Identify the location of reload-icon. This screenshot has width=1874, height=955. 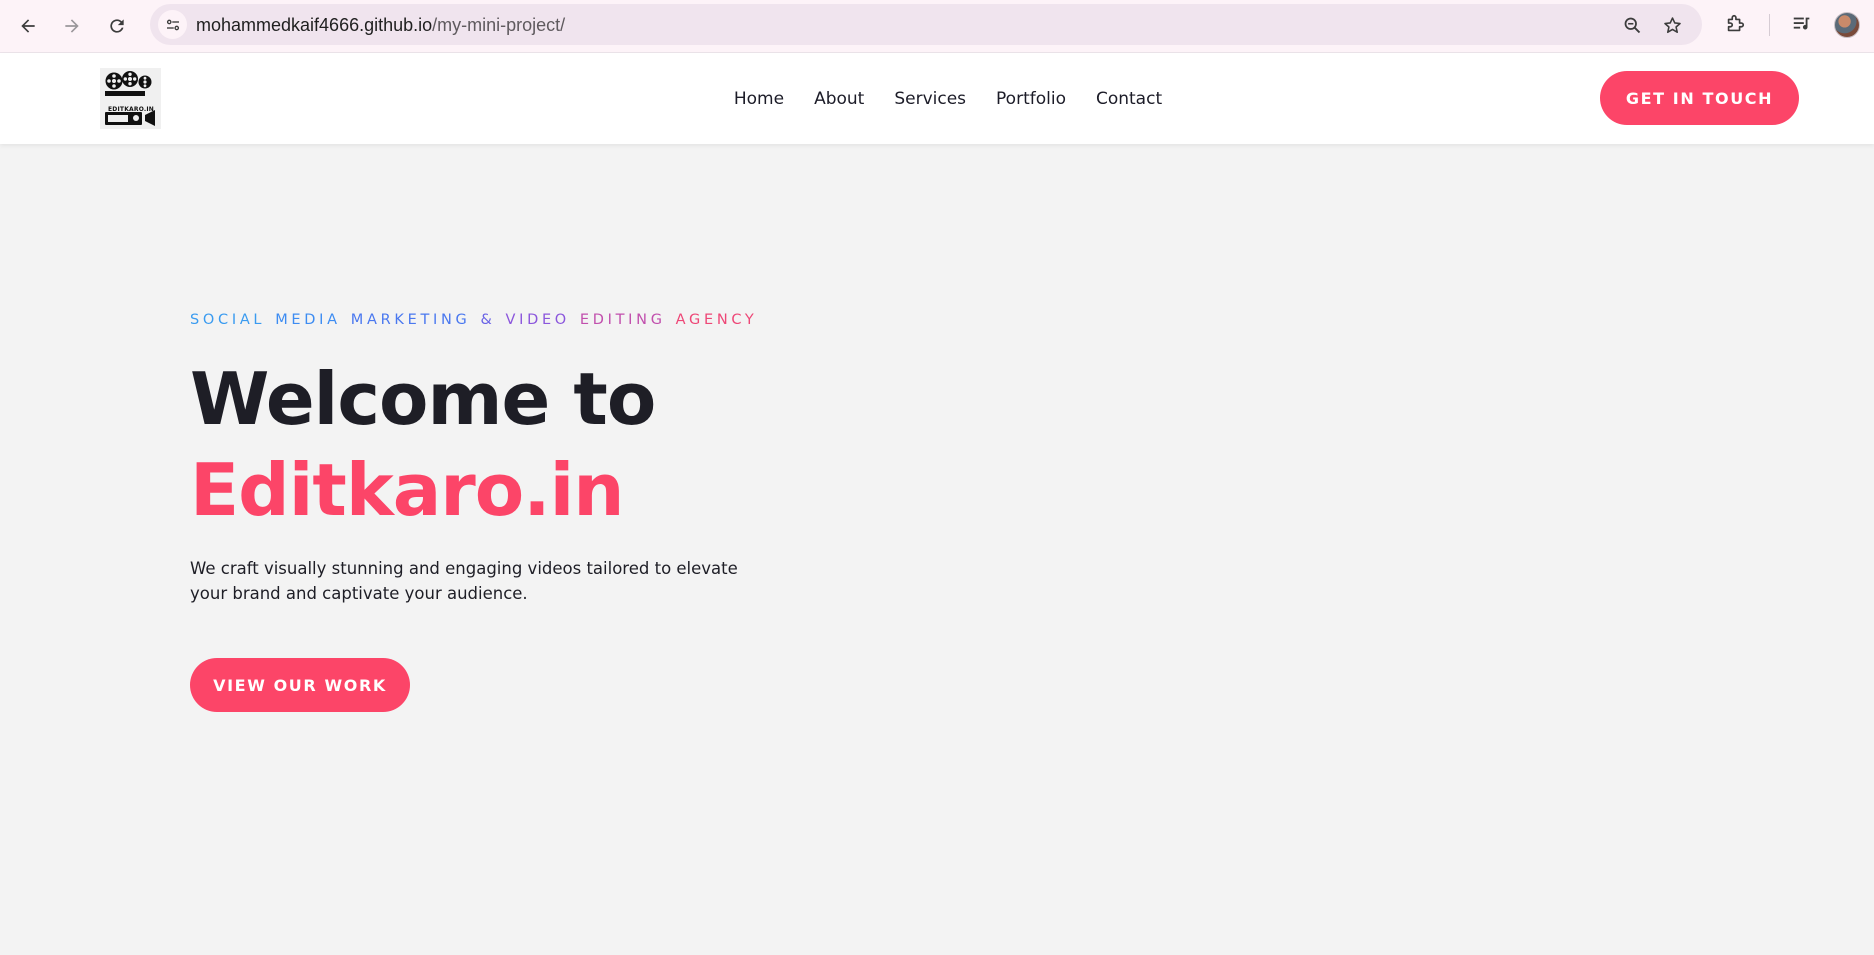
(117, 26).